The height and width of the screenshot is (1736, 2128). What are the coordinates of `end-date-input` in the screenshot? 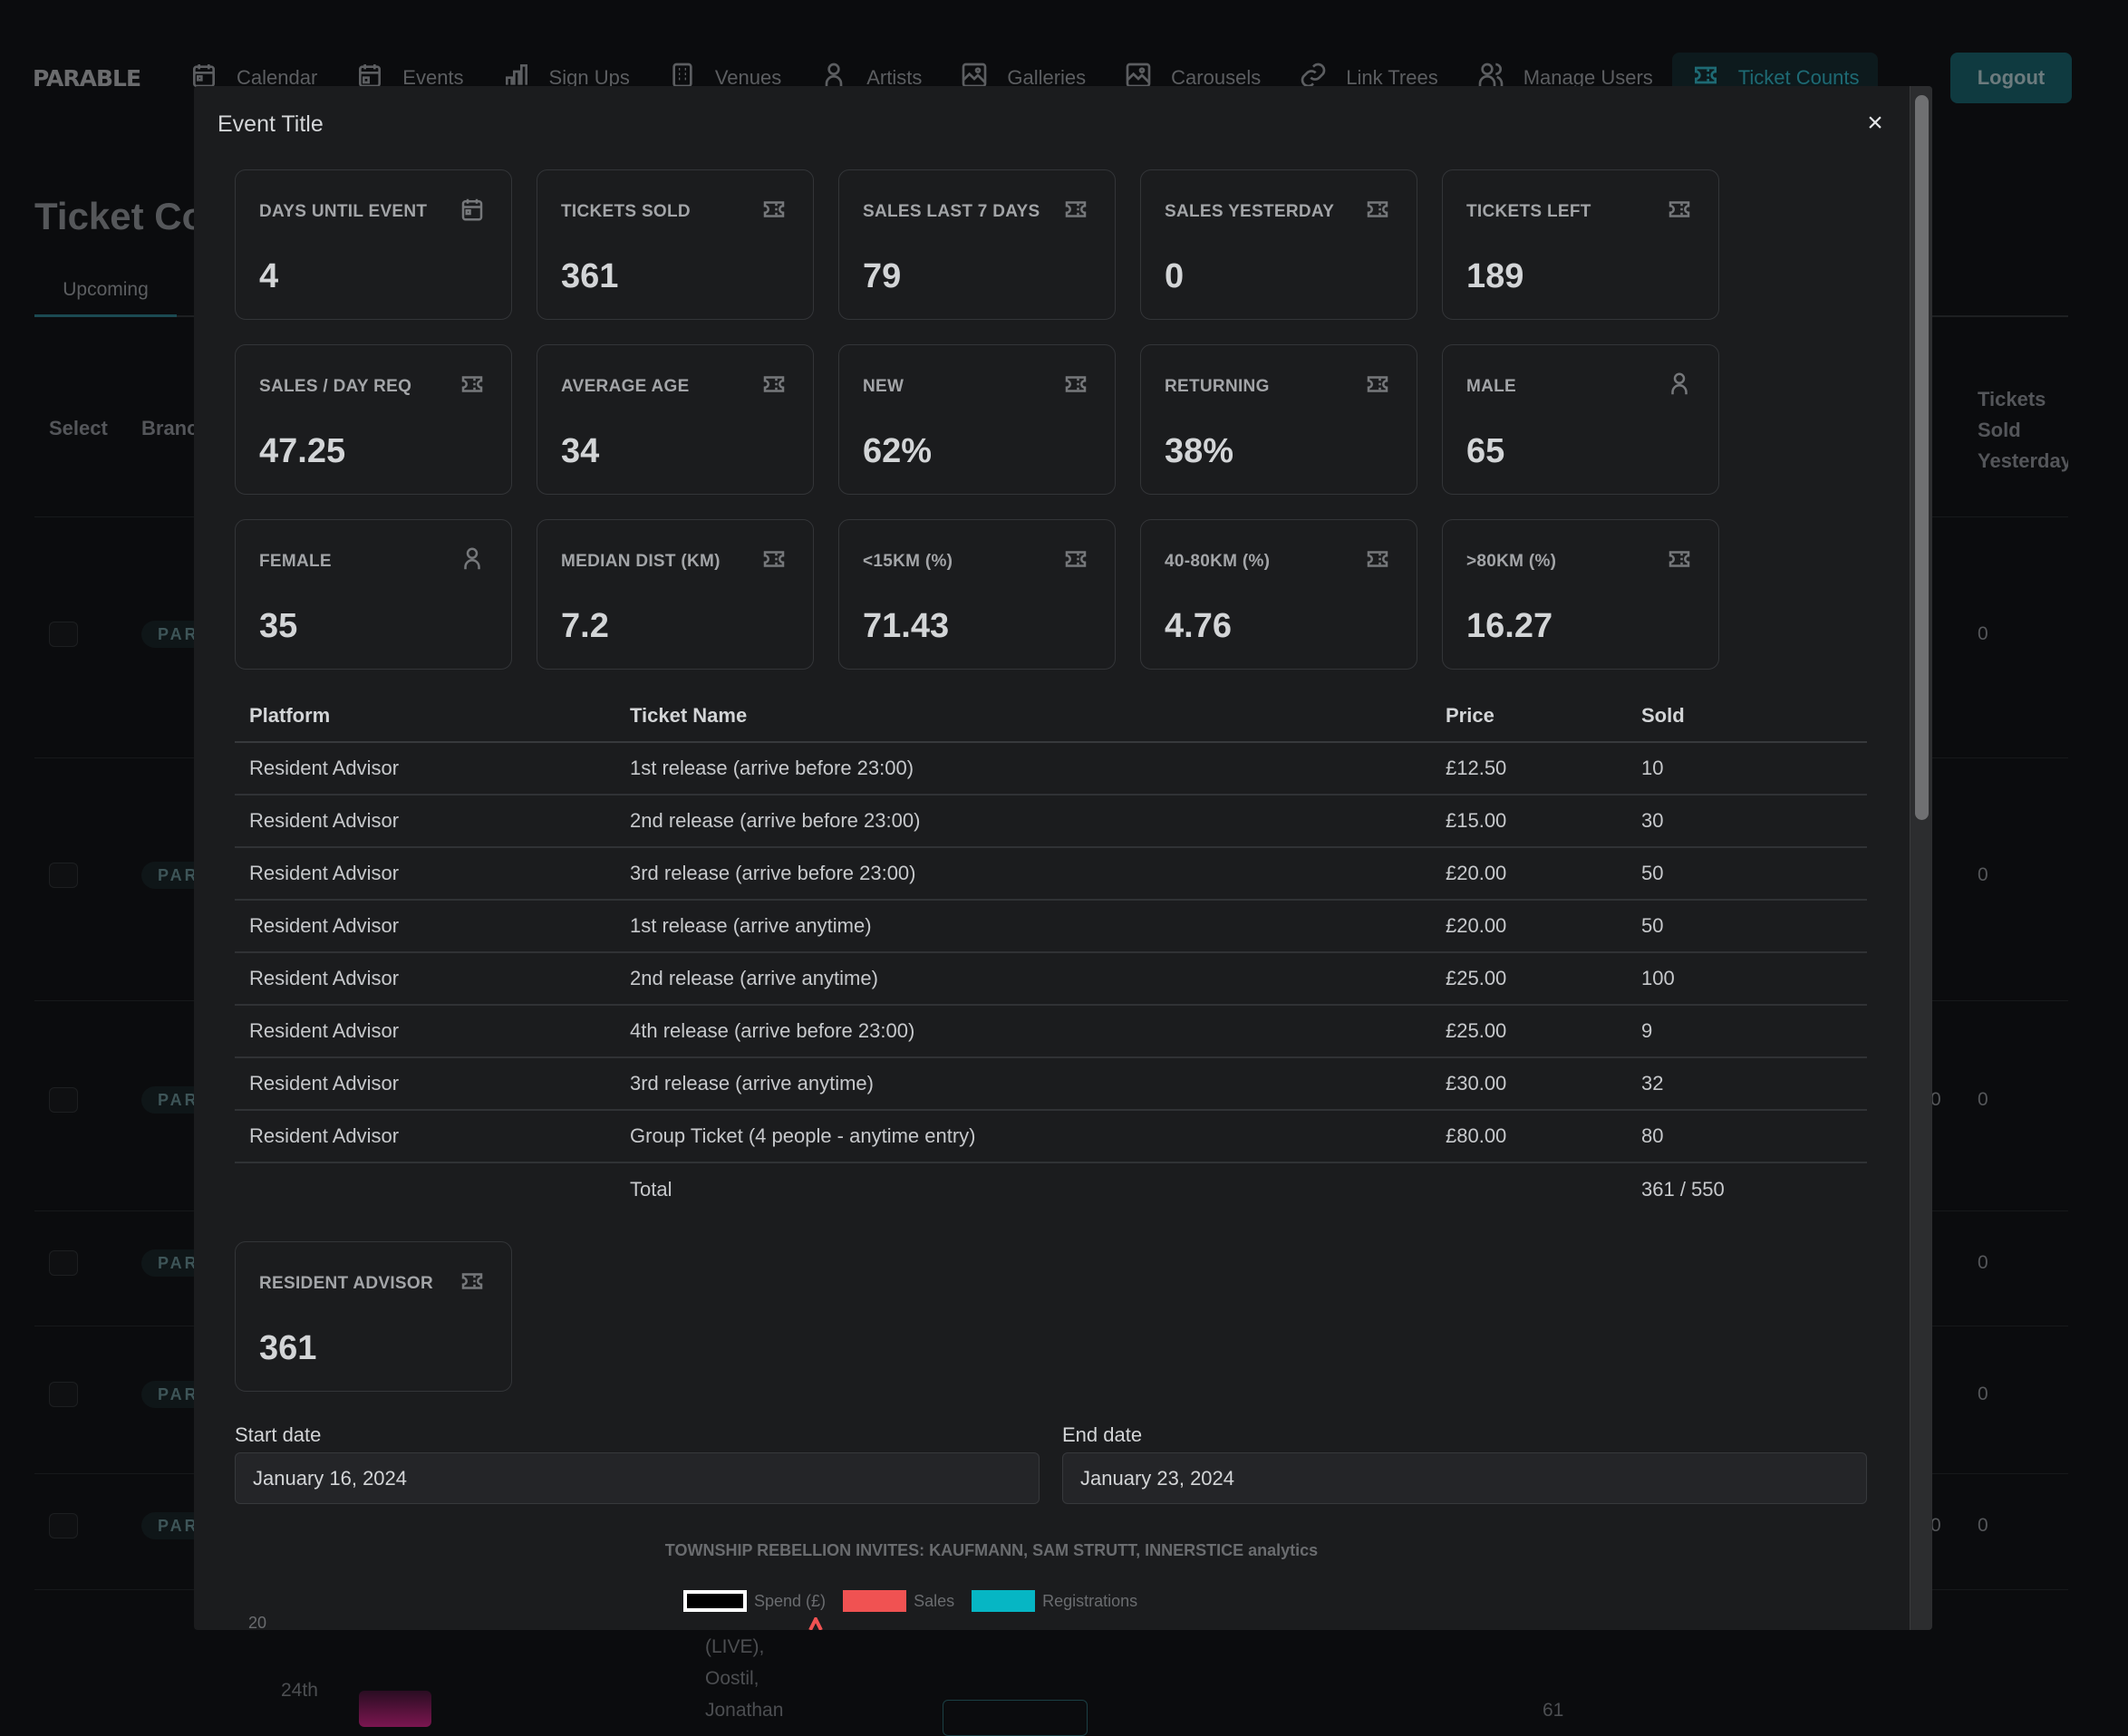 It's located at (1464, 1478).